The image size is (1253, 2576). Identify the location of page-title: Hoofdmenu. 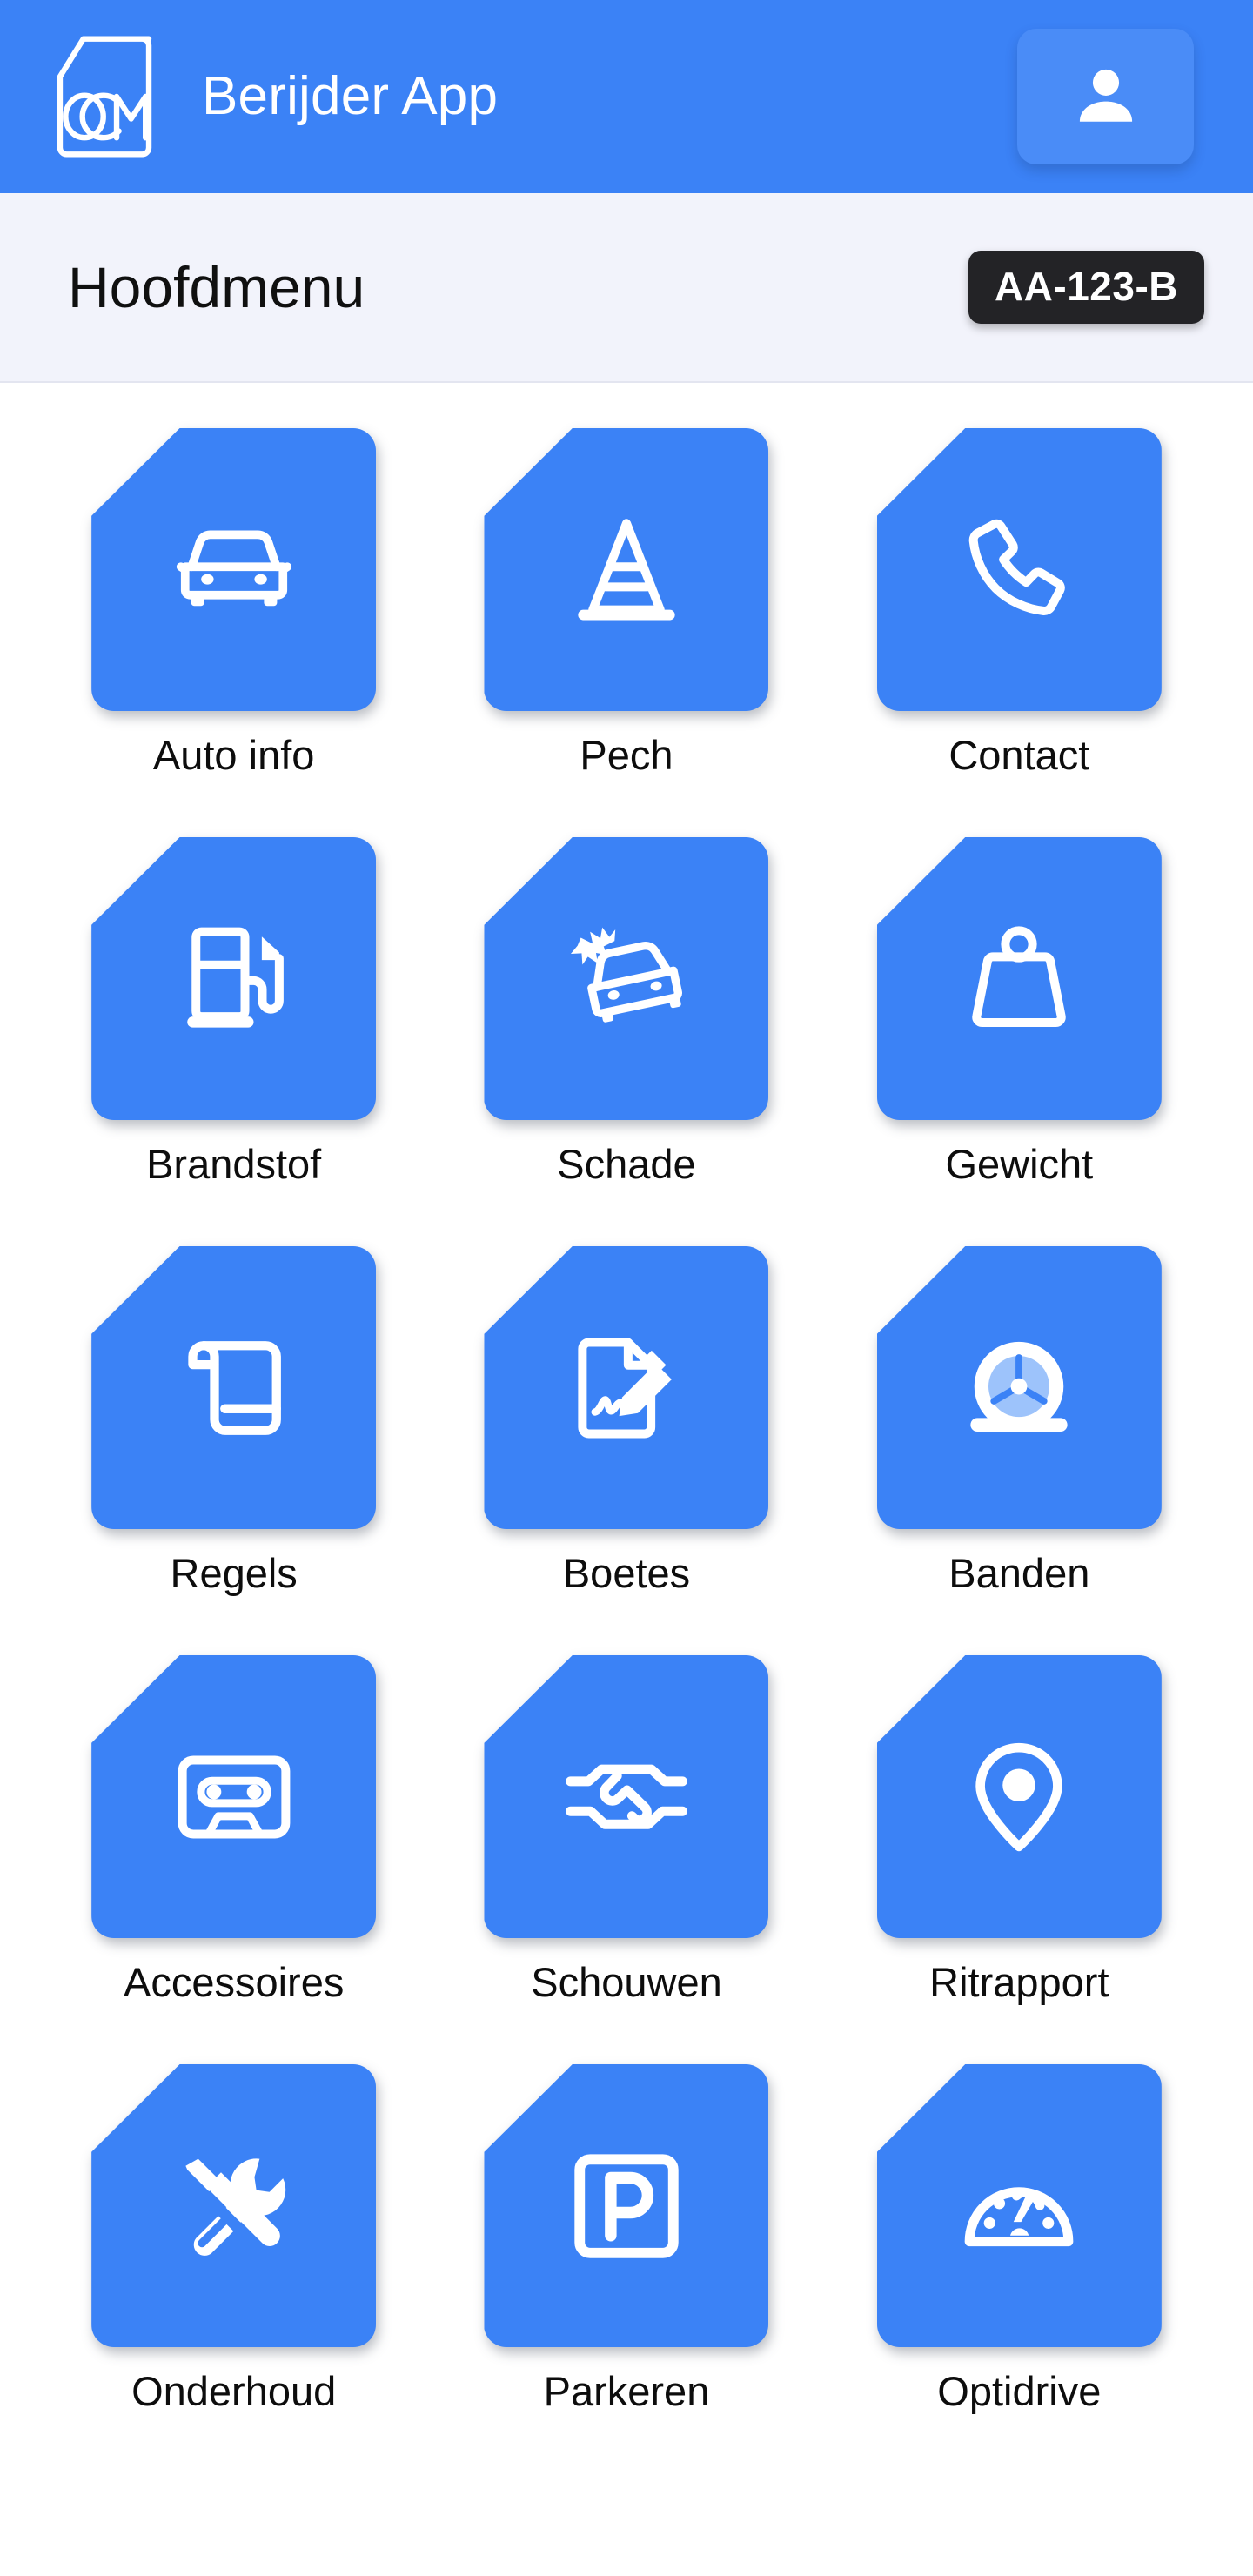
(216, 287).